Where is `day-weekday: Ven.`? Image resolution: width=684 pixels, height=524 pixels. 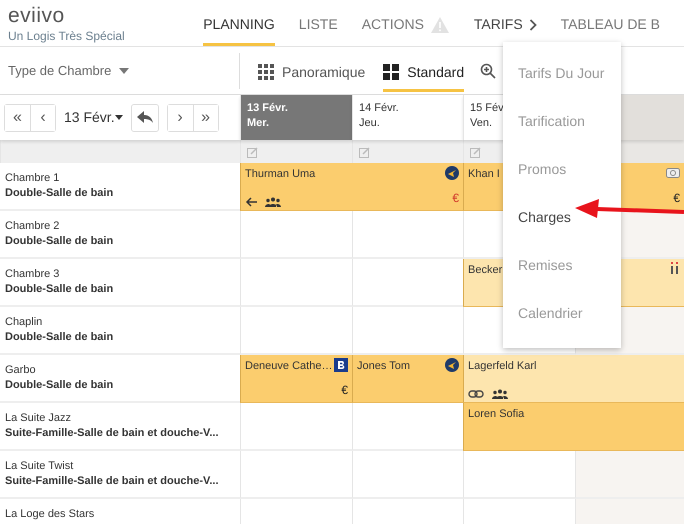 day-weekday: Ven. is located at coordinates (481, 123).